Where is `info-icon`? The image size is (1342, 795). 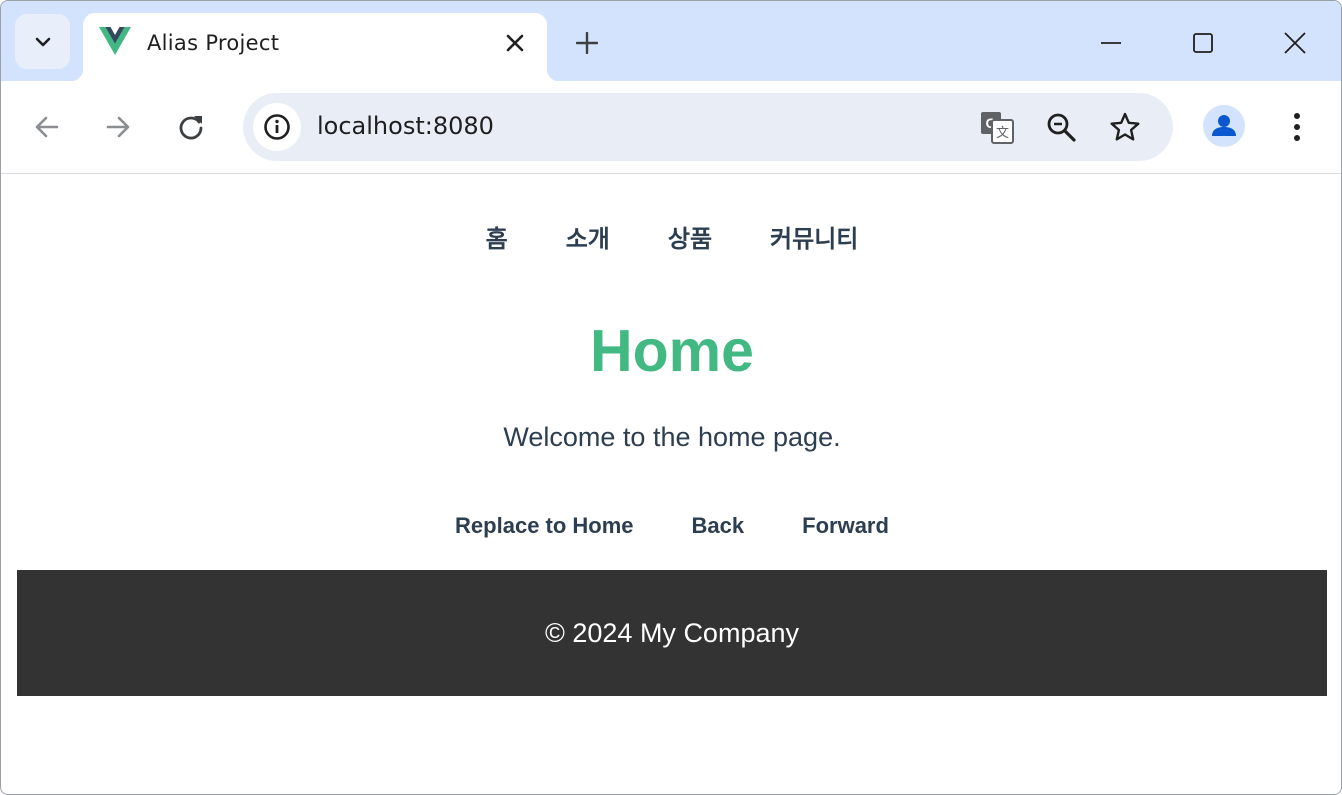 info-icon is located at coordinates (277, 127).